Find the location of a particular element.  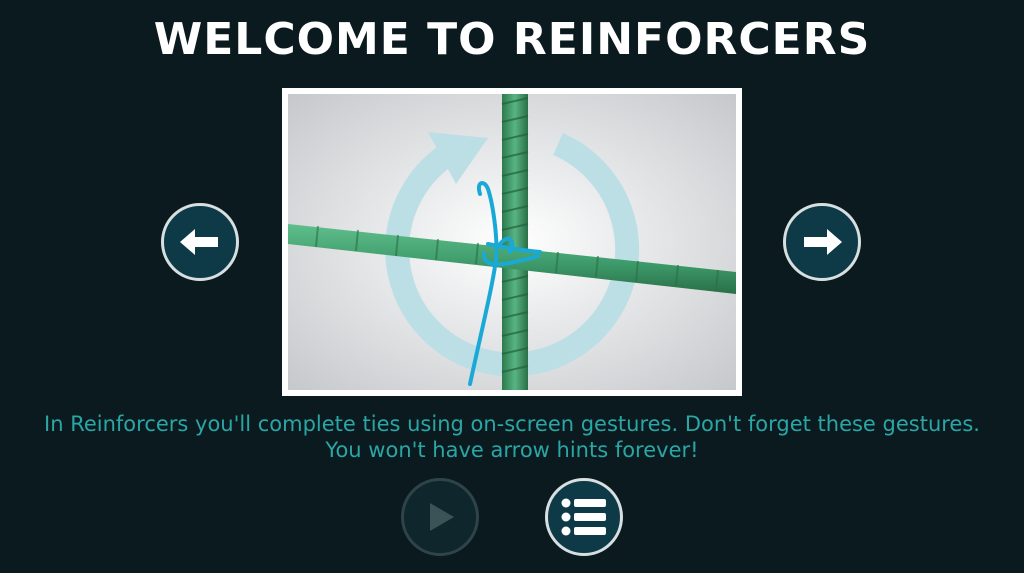

arrow-left-icon is located at coordinates (199, 242).